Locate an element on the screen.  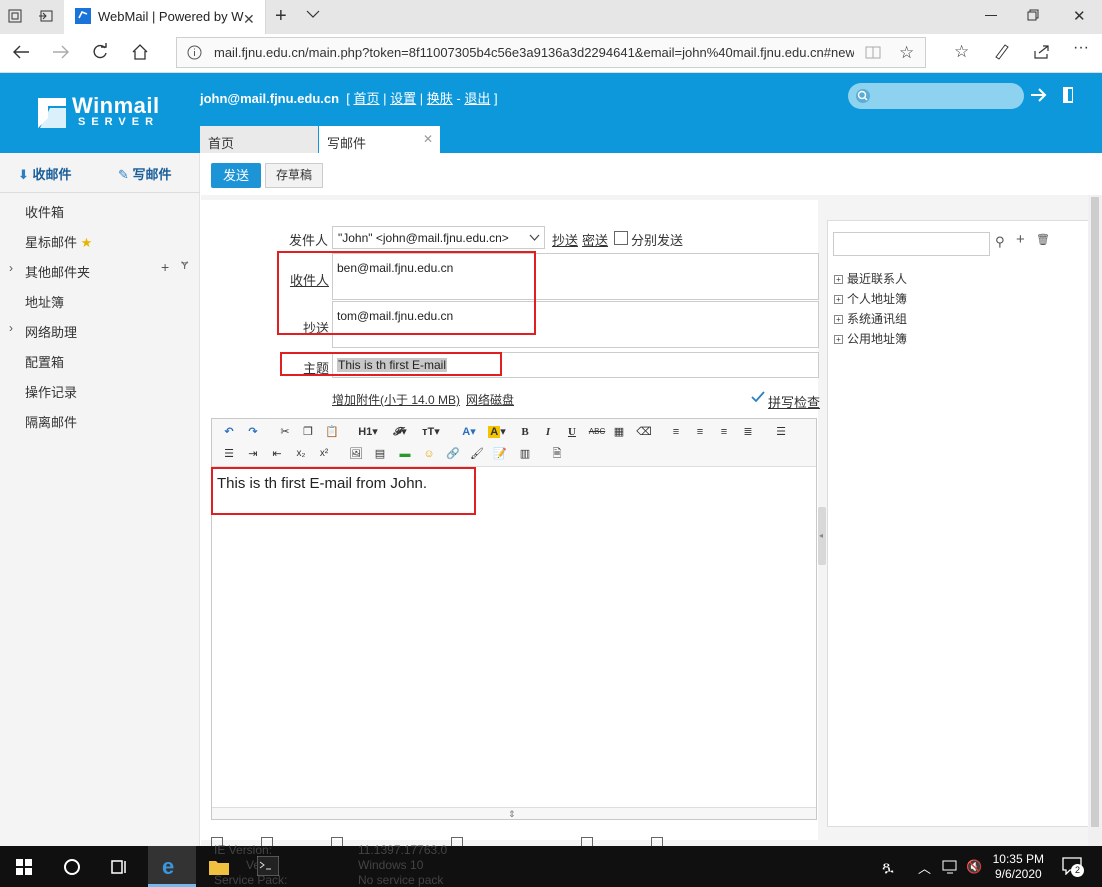
receive-mail-button: ⬇ 收邮件 is located at coordinates (45, 173).